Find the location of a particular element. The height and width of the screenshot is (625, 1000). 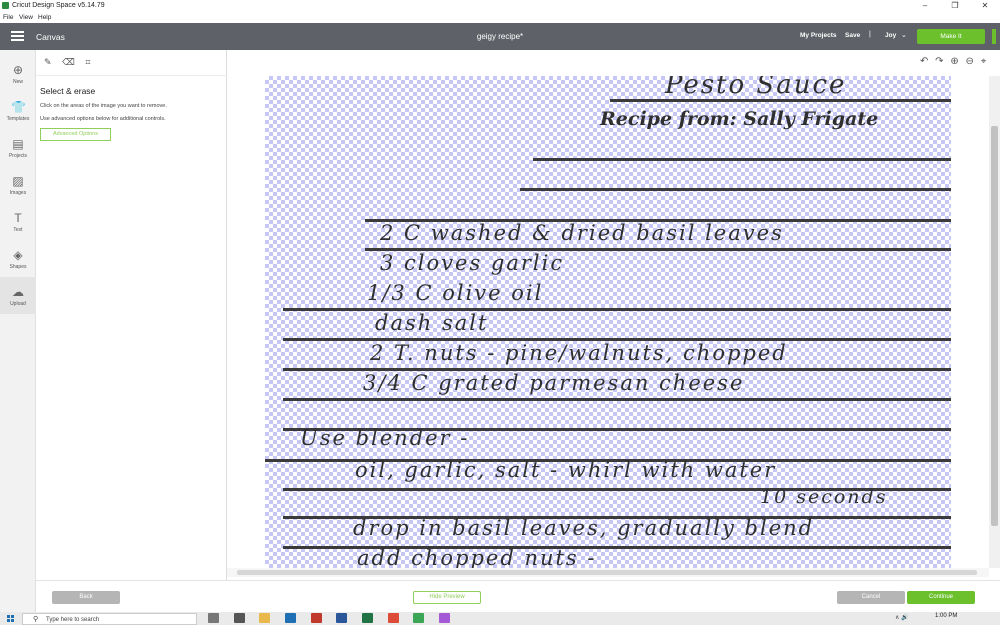

nav-label: Images is located at coordinates (18, 193).